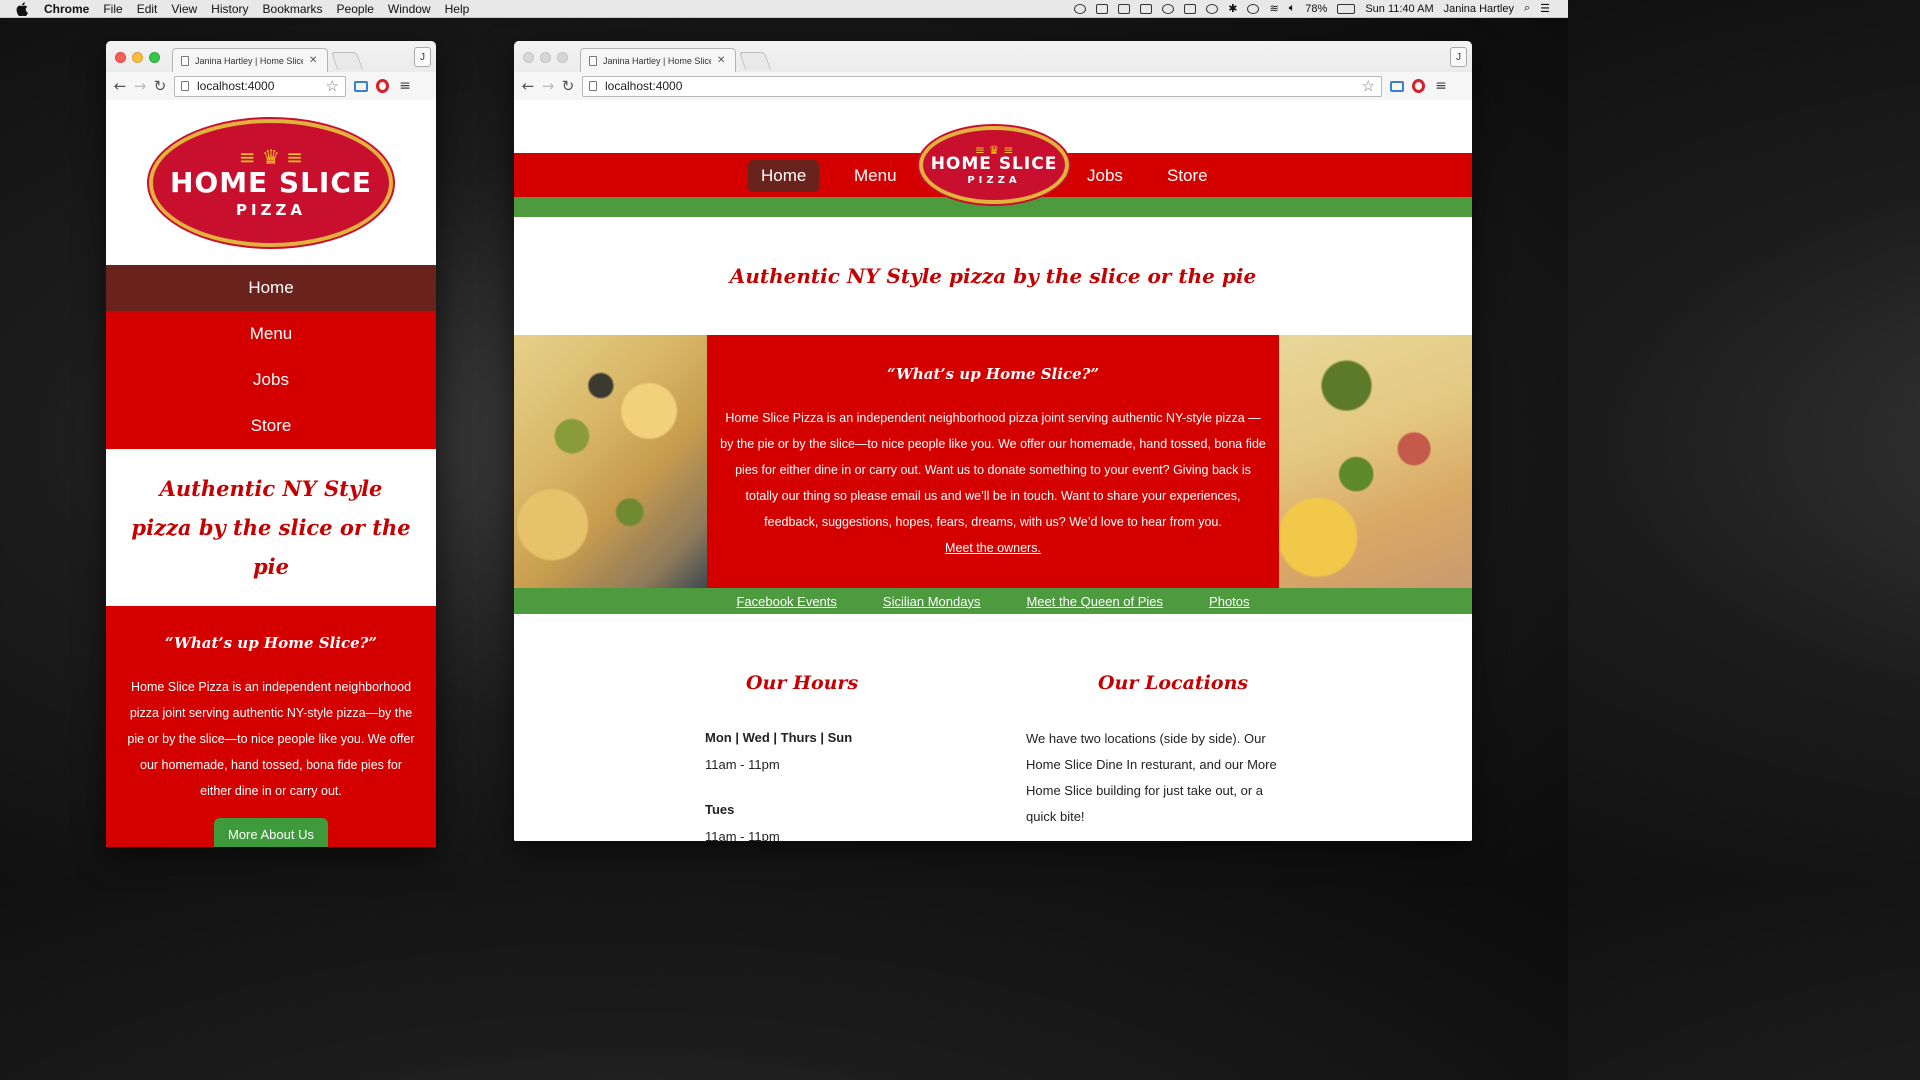 This screenshot has height=1080, width=1920. I want to click on menubar-window: Window, so click(409, 9).